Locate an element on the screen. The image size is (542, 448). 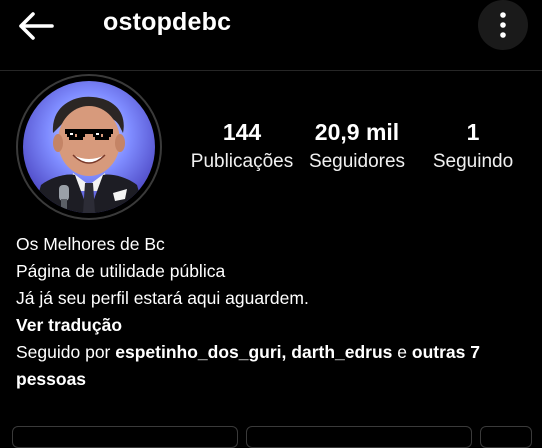
follow-button is located at coordinates (125, 437).